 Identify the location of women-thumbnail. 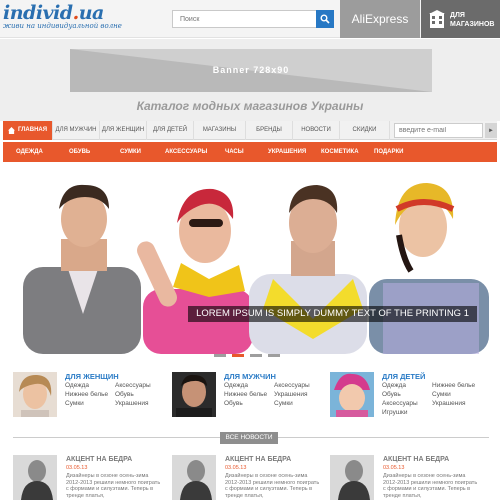
(35, 394).